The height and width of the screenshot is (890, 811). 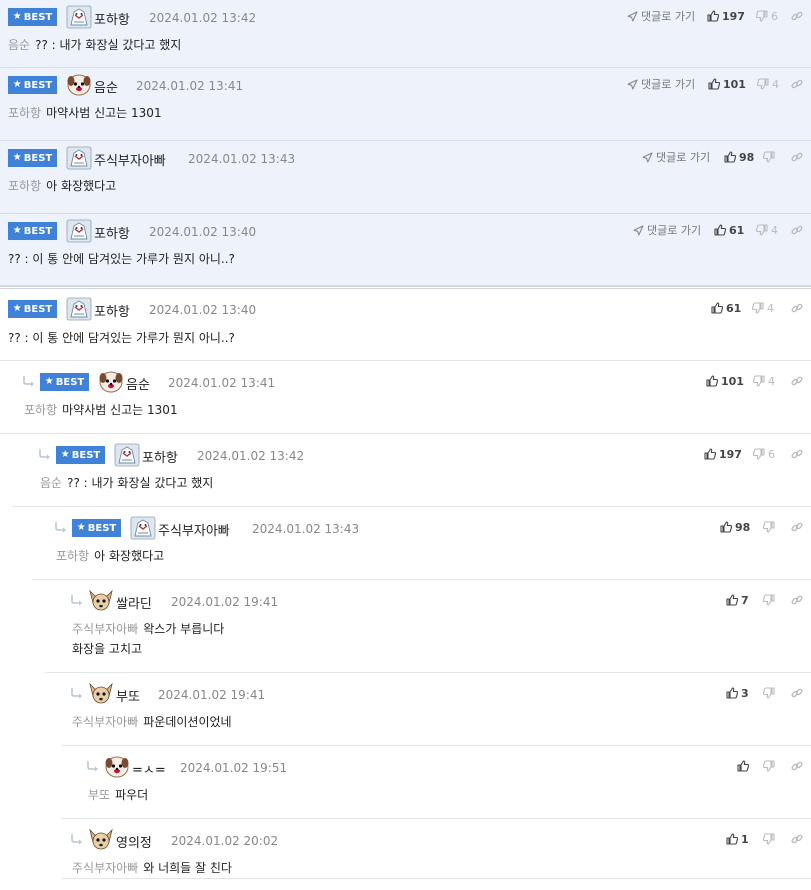 I want to click on comment-text: ?? : 이 통 안에 담겨있는 가루가 뭔지 아니..?, so click(x=121, y=338).